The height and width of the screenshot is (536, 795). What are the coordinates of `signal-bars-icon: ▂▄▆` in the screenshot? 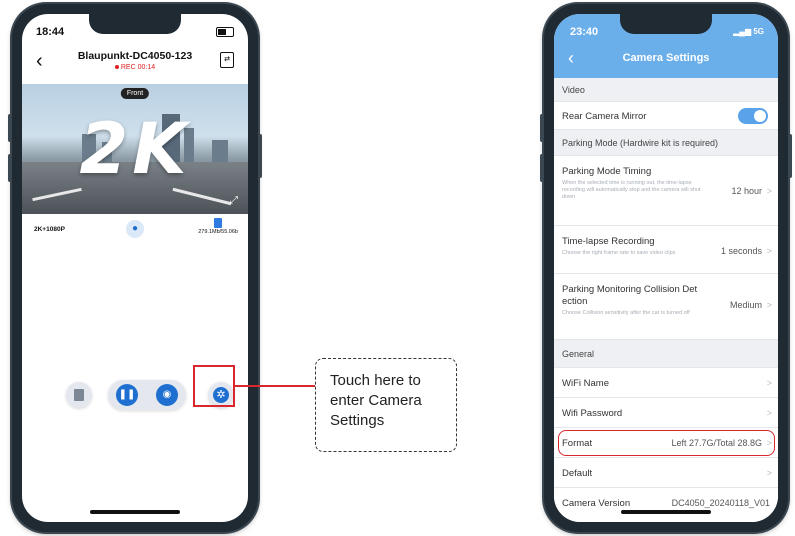 It's located at (743, 31).